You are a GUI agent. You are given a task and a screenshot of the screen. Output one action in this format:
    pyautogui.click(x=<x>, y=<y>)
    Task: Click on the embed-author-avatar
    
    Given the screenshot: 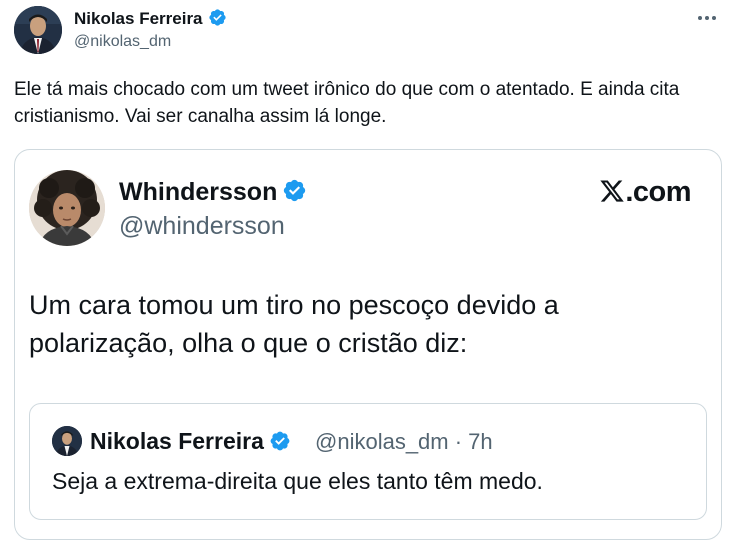 What is the action you would take?
    pyautogui.click(x=67, y=208)
    